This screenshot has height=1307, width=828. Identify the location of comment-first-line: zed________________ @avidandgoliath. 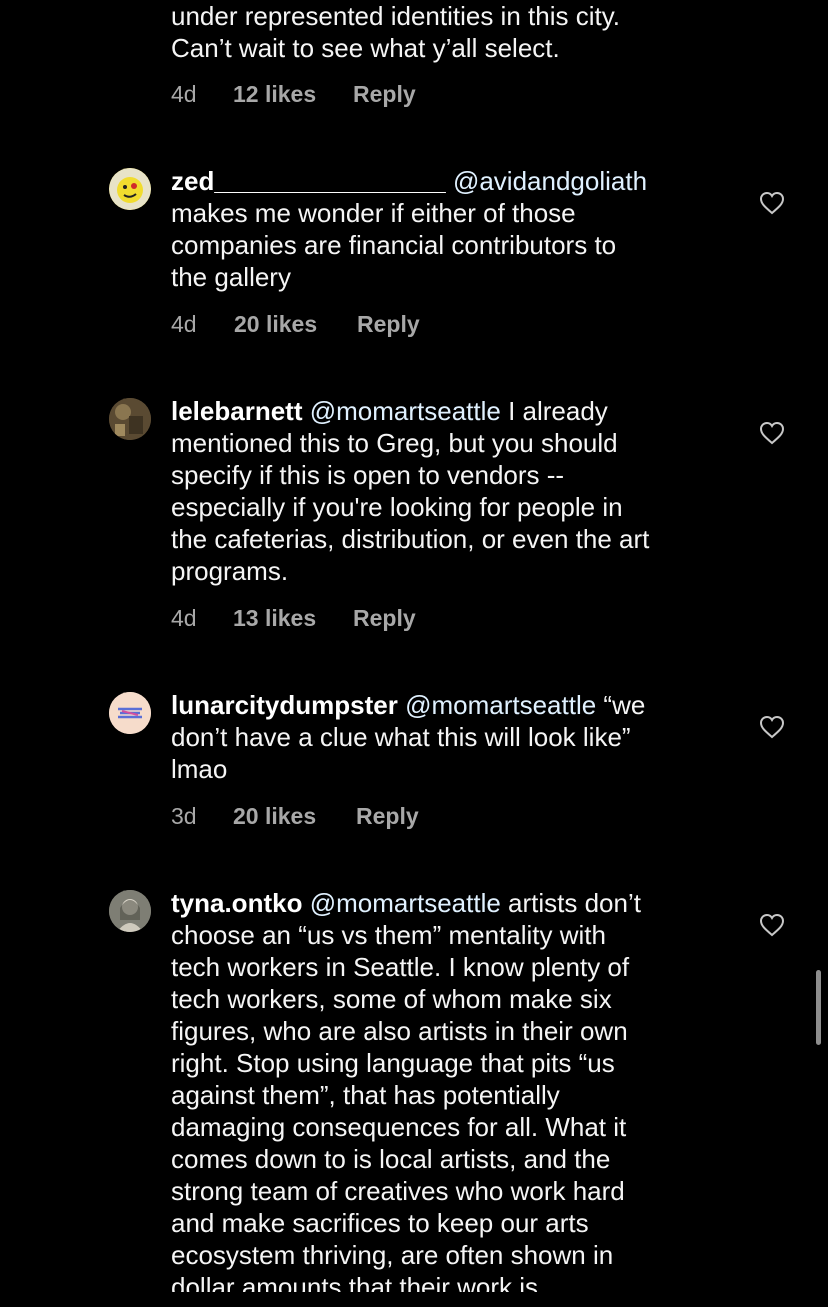
(451, 181).